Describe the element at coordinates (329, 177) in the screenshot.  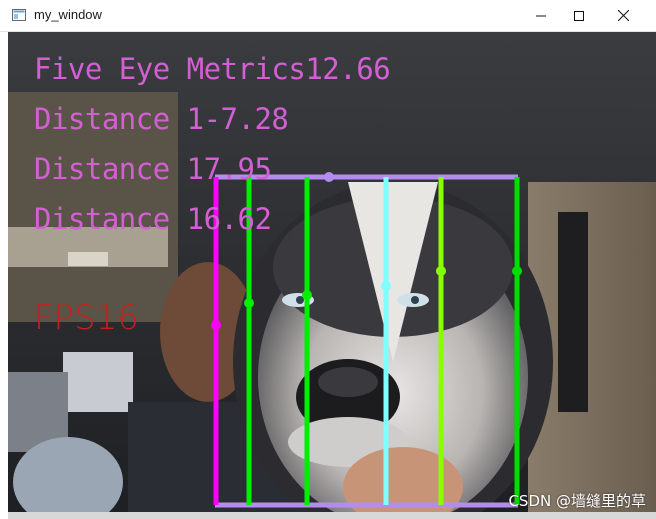
I see `face-box-top-point` at that location.